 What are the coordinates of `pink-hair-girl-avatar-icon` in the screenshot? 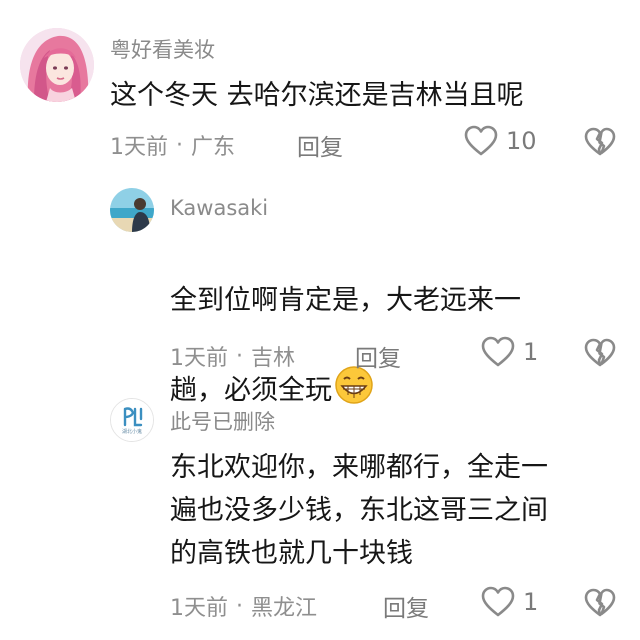 It's located at (57, 65).